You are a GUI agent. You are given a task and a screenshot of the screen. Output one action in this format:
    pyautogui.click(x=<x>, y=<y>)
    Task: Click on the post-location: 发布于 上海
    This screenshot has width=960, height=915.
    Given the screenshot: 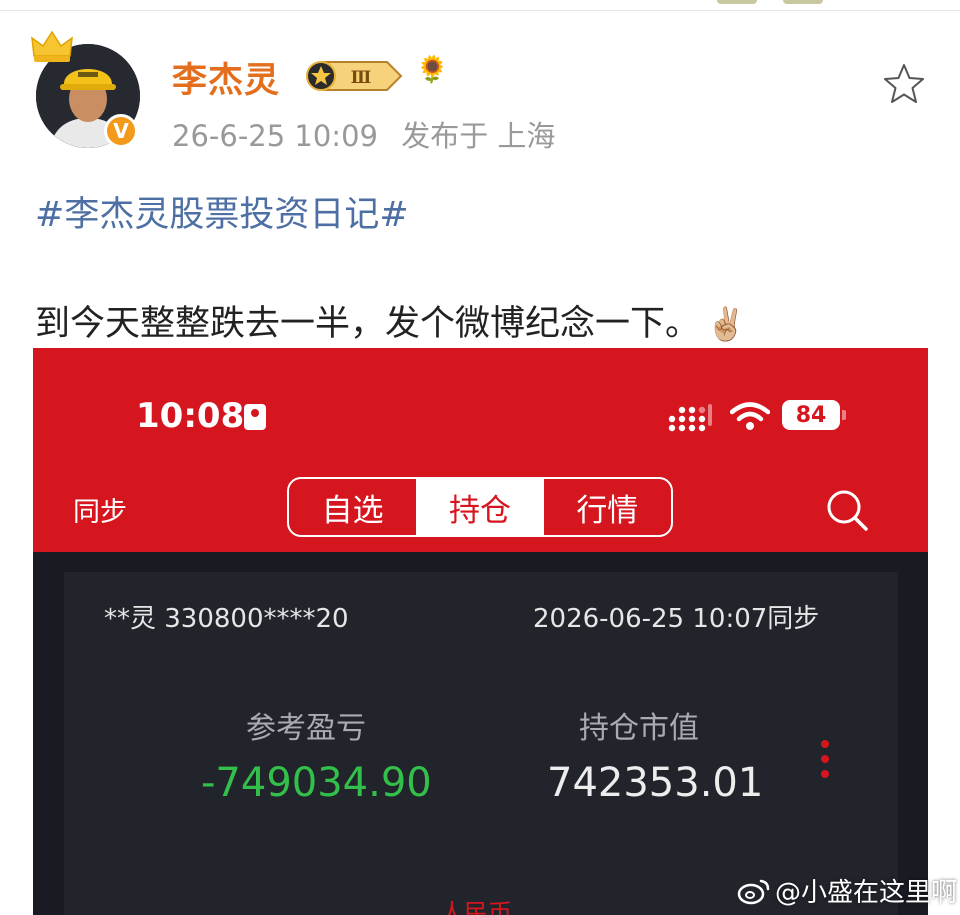 What is the action you would take?
    pyautogui.click(x=478, y=136)
    